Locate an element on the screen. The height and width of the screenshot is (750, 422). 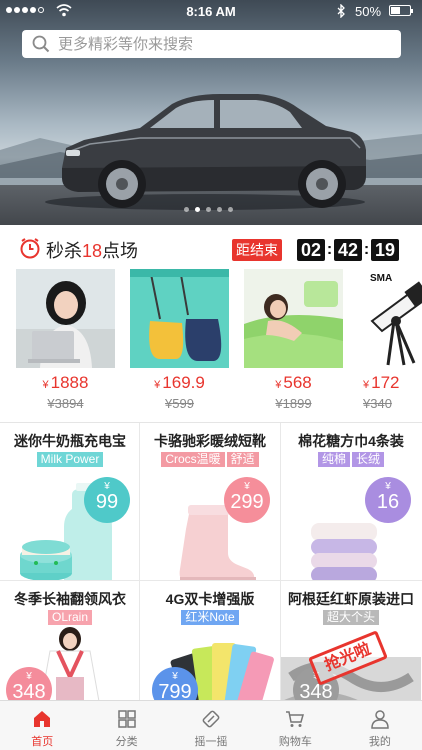
tab-profile: 我的 is located at coordinates (380, 725).